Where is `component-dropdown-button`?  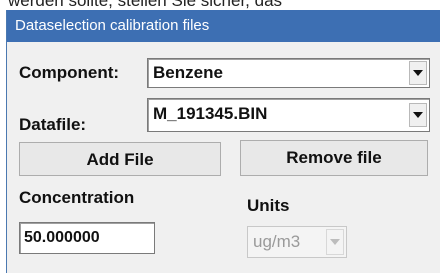
component-dropdown-button is located at coordinates (418, 73).